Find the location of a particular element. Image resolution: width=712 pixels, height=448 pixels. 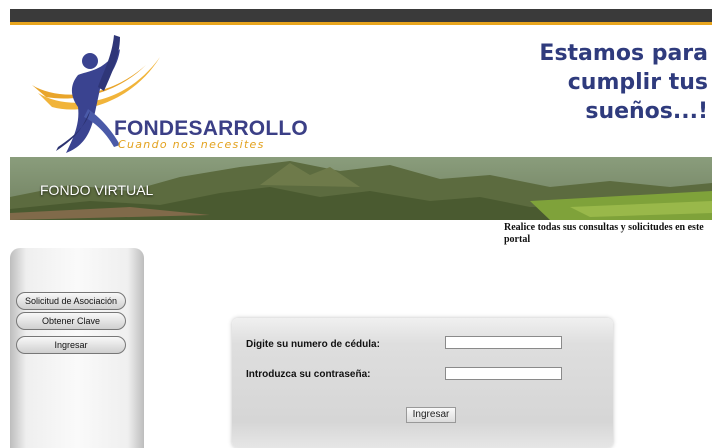

password-label: Introduzca su contraseña: is located at coordinates (308, 374).